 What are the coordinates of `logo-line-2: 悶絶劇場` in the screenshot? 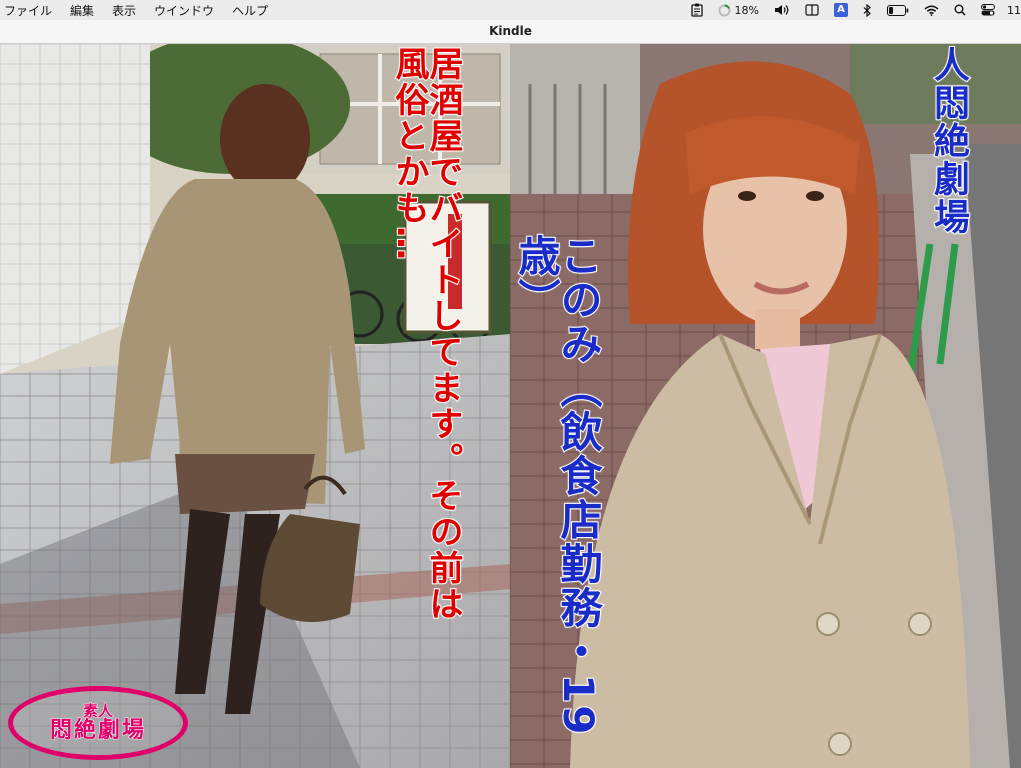 It's located at (97, 730).